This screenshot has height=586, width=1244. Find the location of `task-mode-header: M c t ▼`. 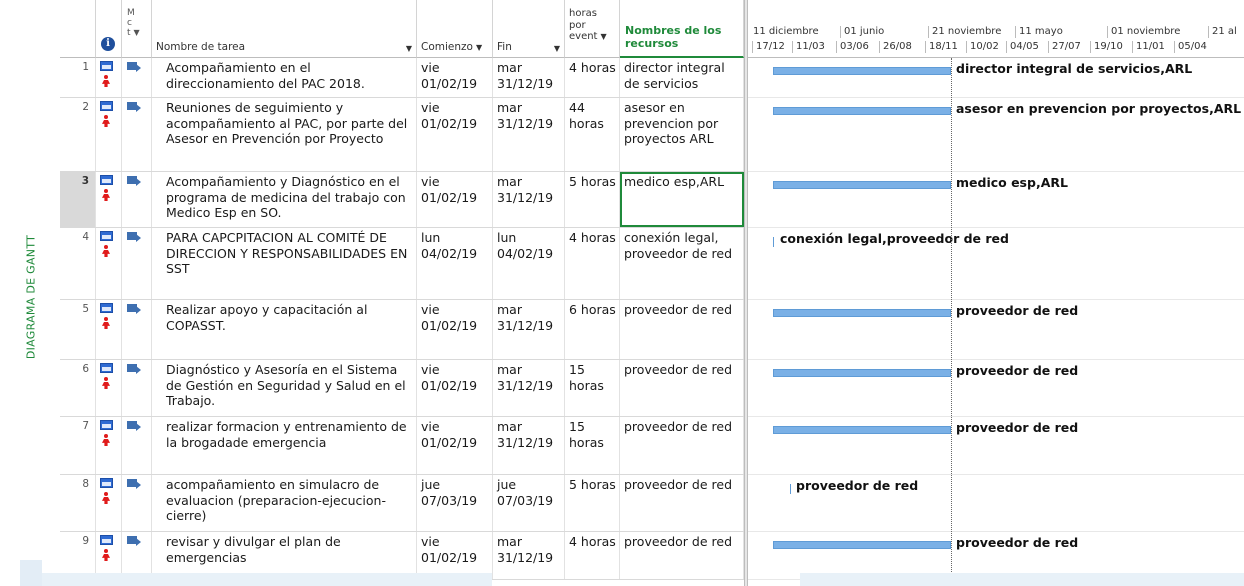

task-mode-header: M c t ▼ is located at coordinates (137, 29).